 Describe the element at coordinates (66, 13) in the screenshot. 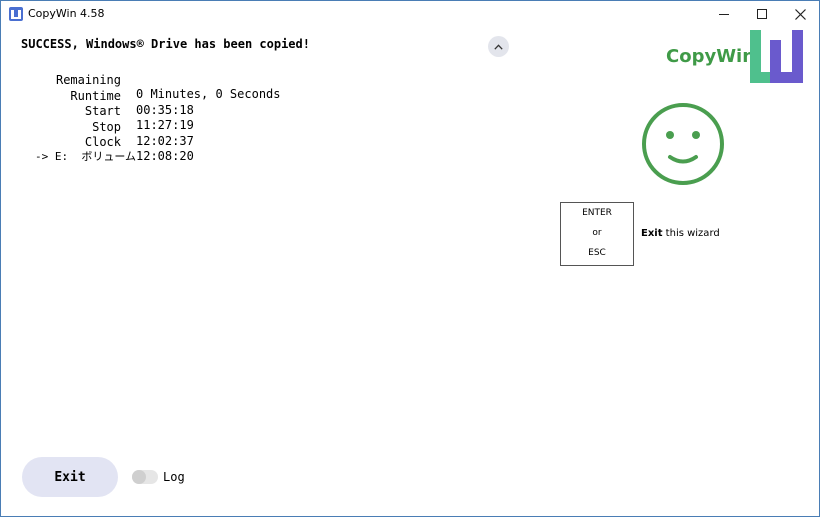

I see `window-title: CopyWin 4.58` at that location.